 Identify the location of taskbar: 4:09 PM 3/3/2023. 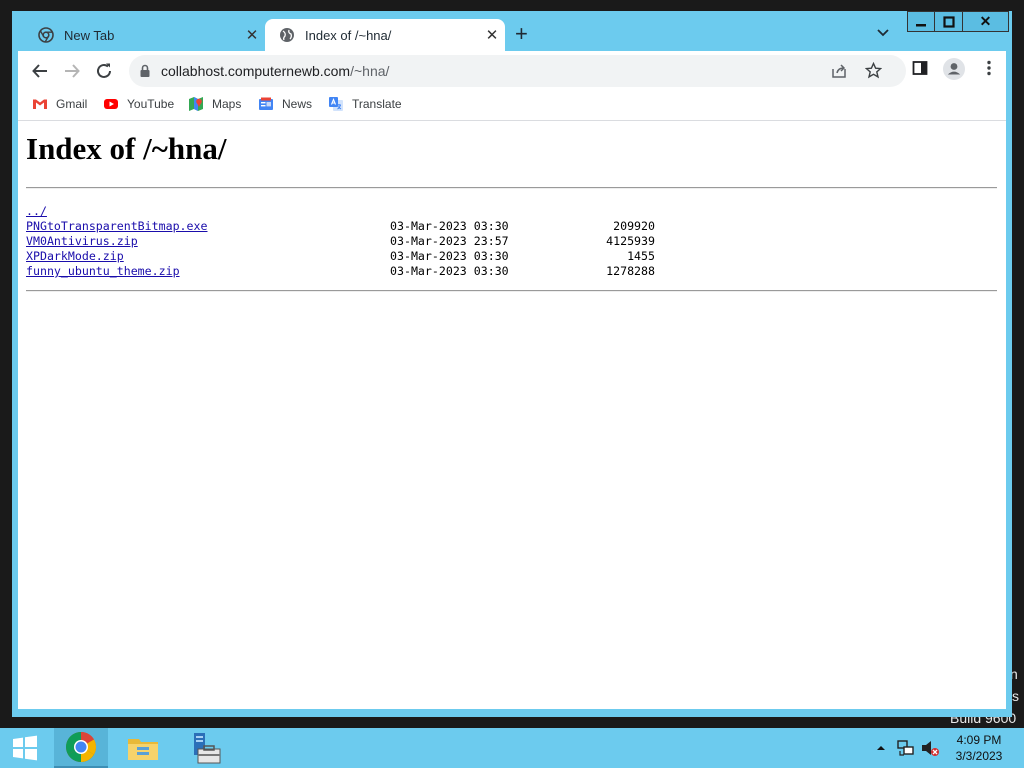
(512, 748).